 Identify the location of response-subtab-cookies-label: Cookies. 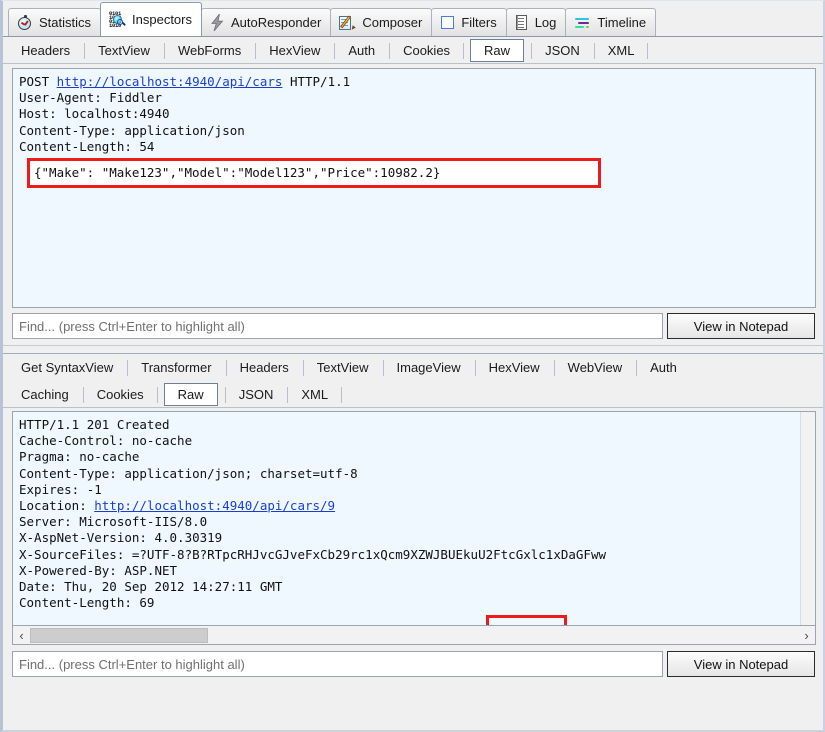
(120, 394).